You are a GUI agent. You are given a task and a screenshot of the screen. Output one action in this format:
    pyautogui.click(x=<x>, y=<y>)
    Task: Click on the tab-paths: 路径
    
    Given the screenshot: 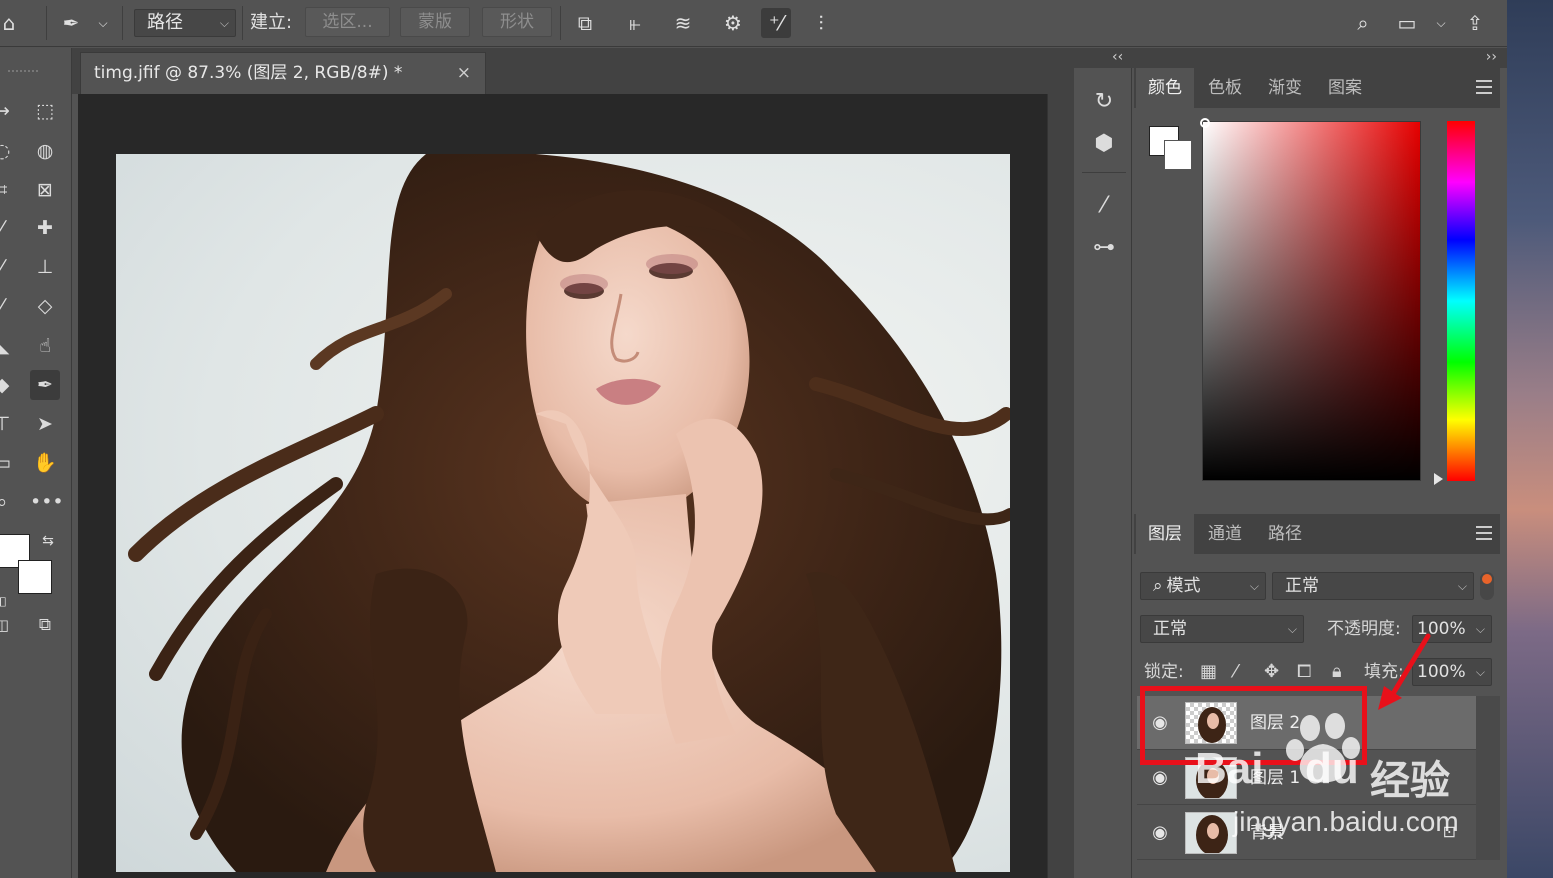 What is the action you would take?
    pyautogui.click(x=1285, y=534)
    